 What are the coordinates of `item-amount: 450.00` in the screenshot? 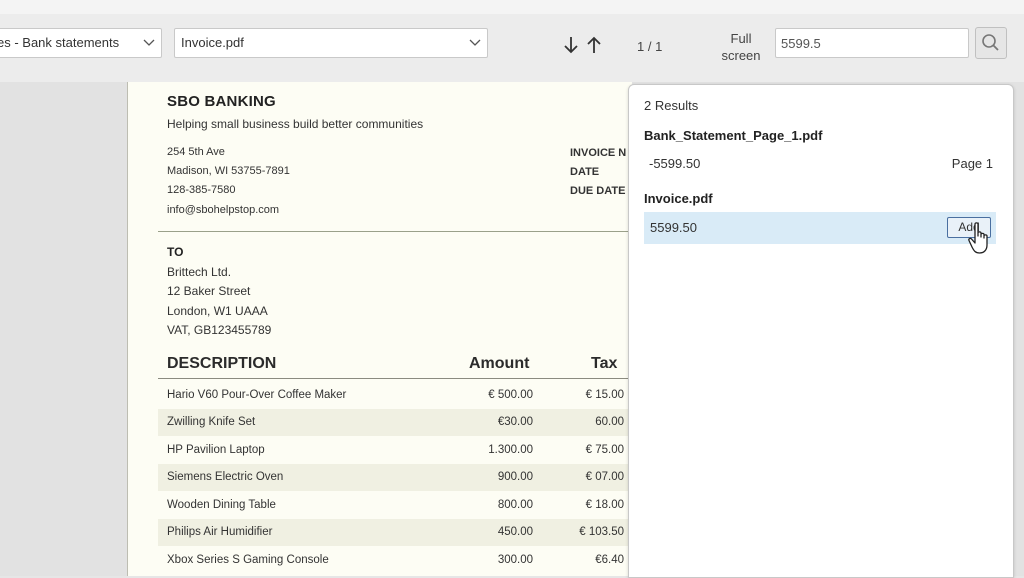 It's located at (515, 532).